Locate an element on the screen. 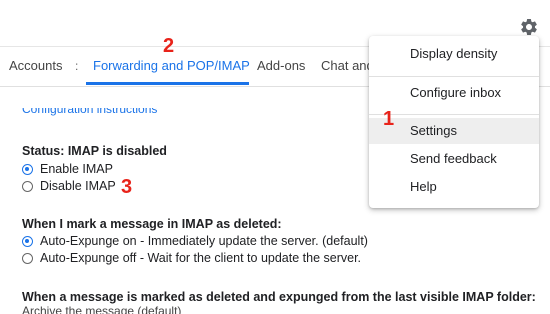  menu-item-settings: Settings is located at coordinates (454, 131).